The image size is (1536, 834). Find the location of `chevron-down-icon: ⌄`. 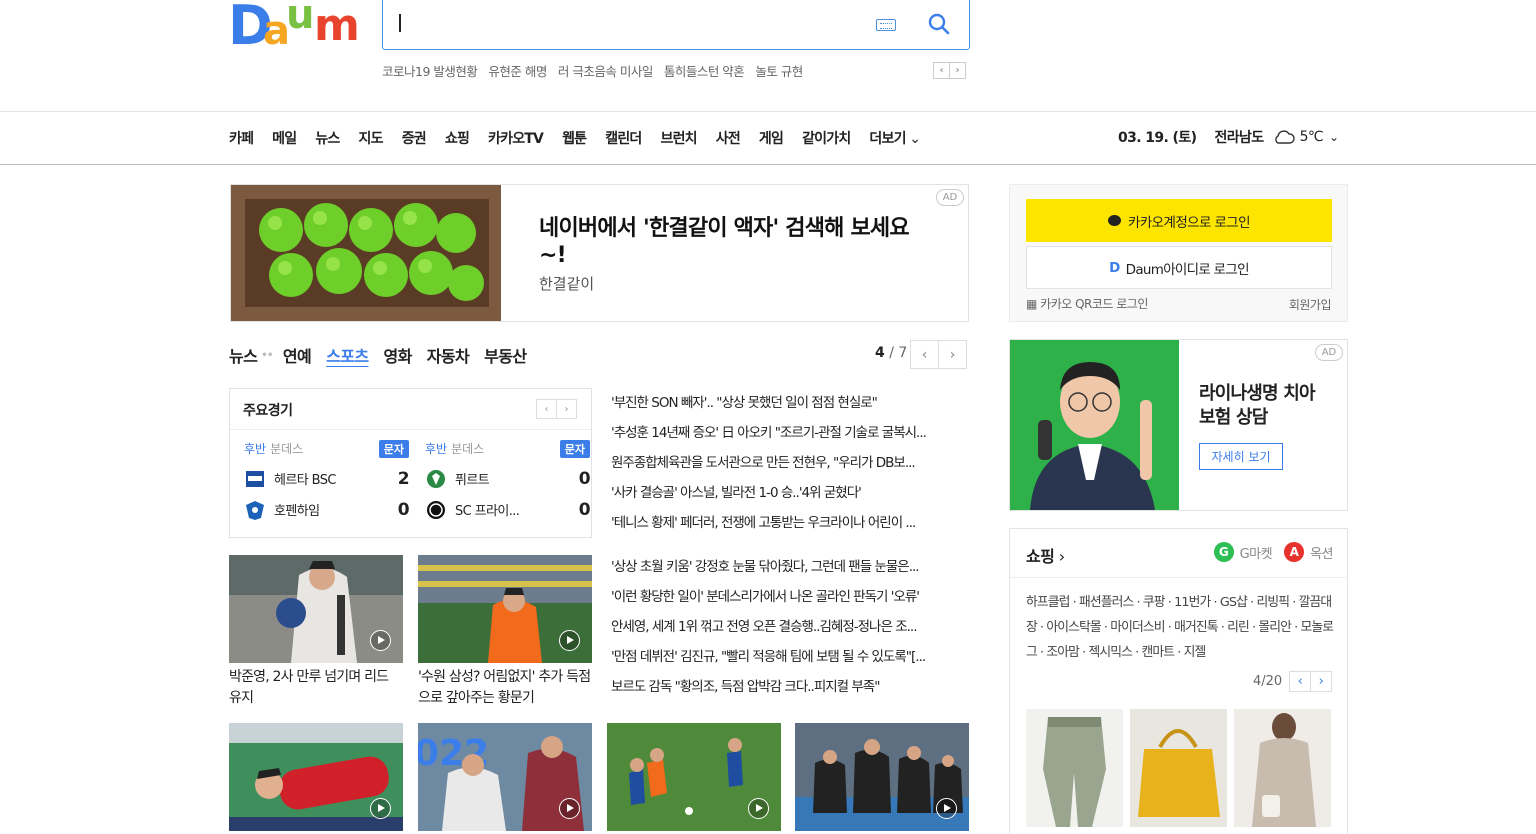

chevron-down-icon: ⌄ is located at coordinates (1334, 137).